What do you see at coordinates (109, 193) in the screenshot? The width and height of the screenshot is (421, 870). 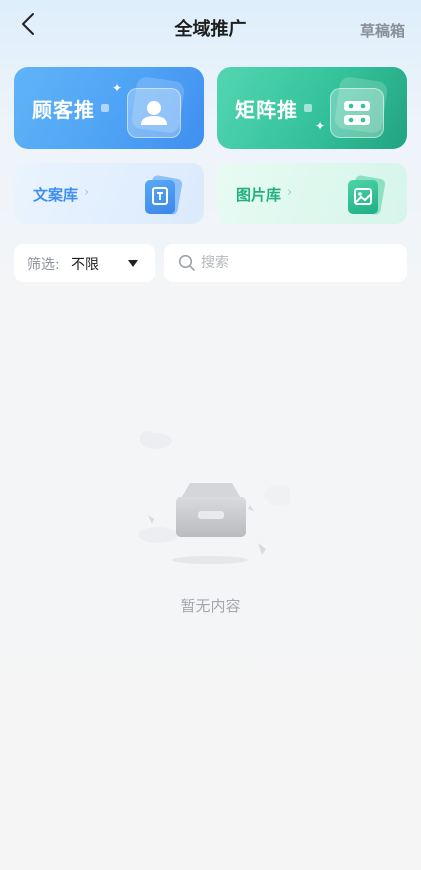 I see `copy-library-card: 文案库 ›` at bounding box center [109, 193].